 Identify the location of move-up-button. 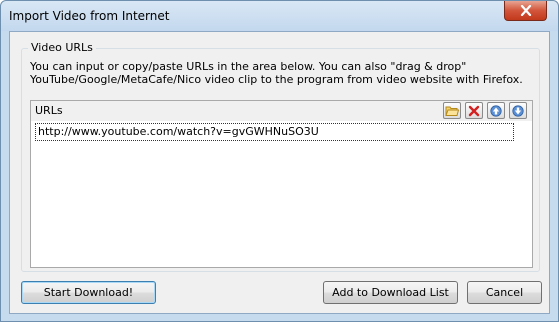
(496, 110).